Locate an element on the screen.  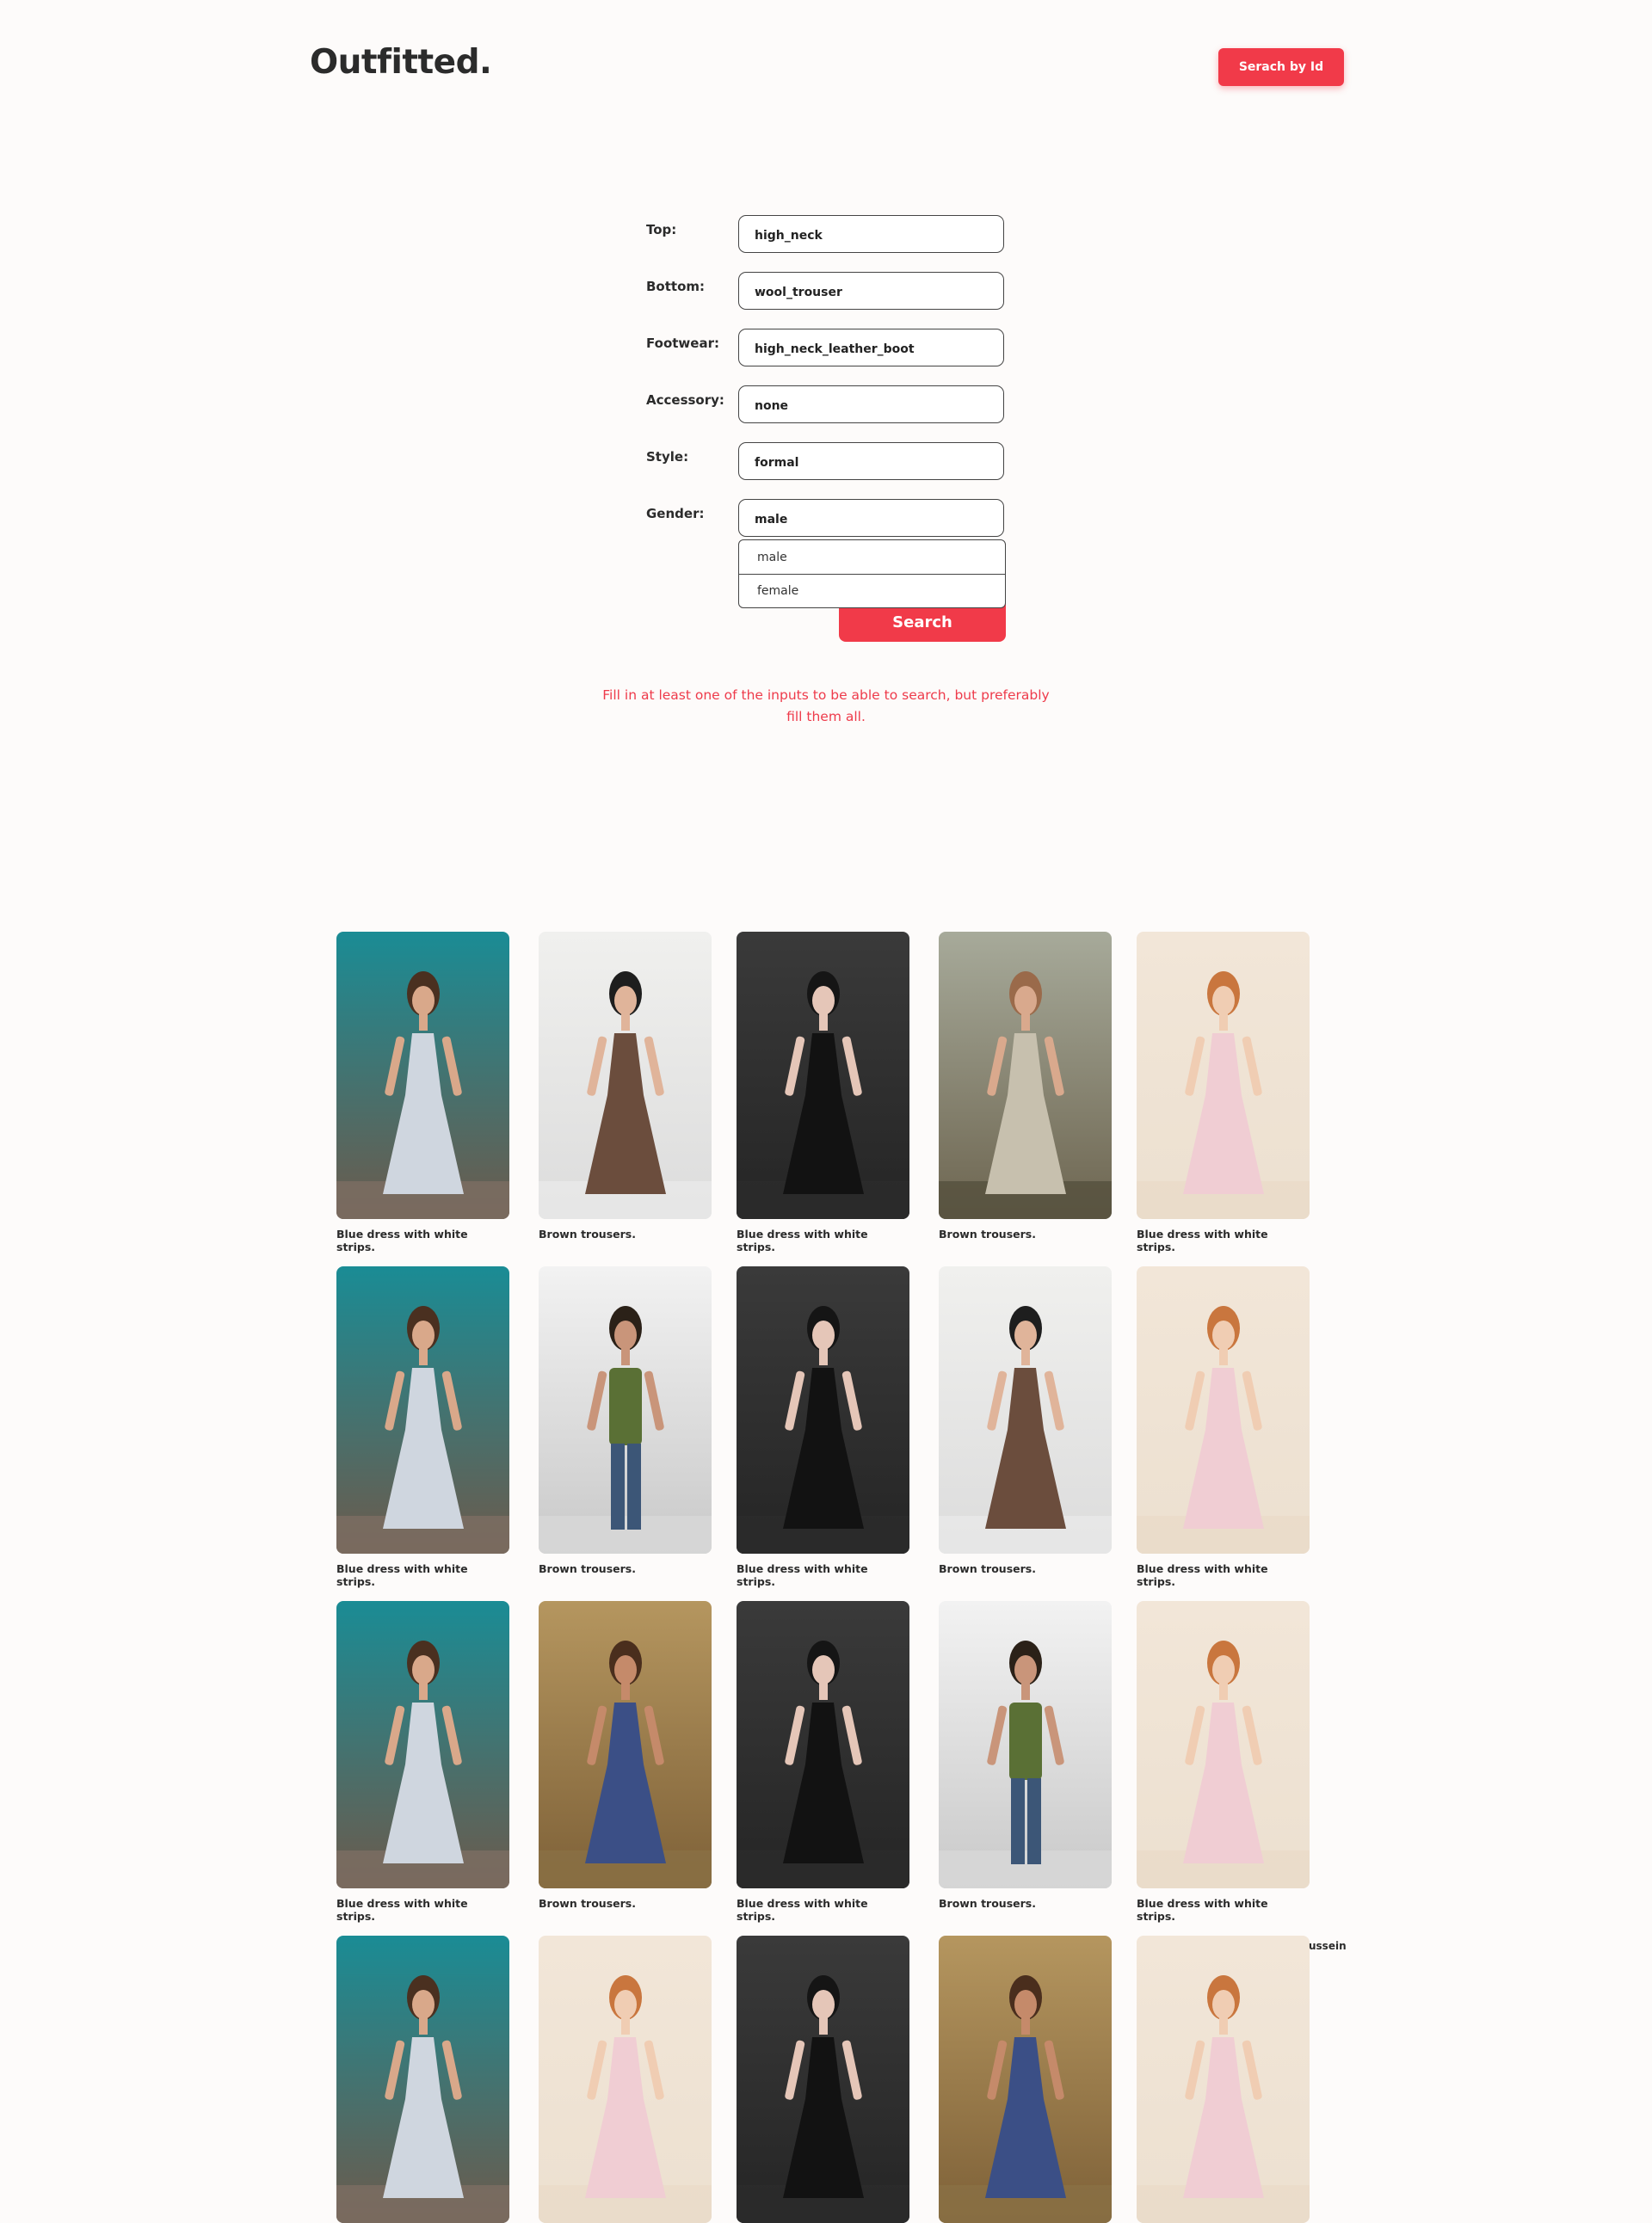
bottom-label: Bottom: is located at coordinates (676, 287).